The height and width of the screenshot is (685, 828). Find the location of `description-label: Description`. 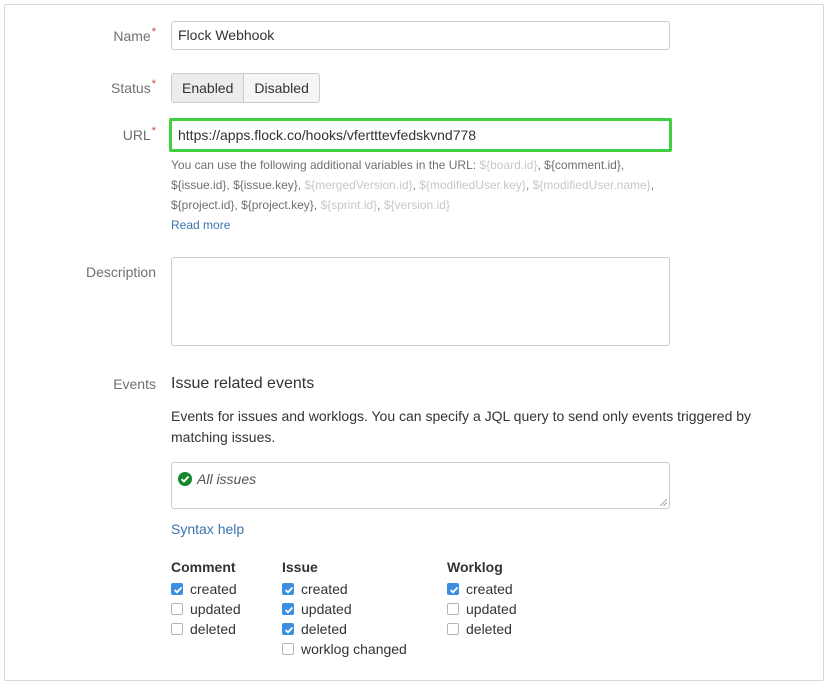

description-label: Description is located at coordinates (120, 272).